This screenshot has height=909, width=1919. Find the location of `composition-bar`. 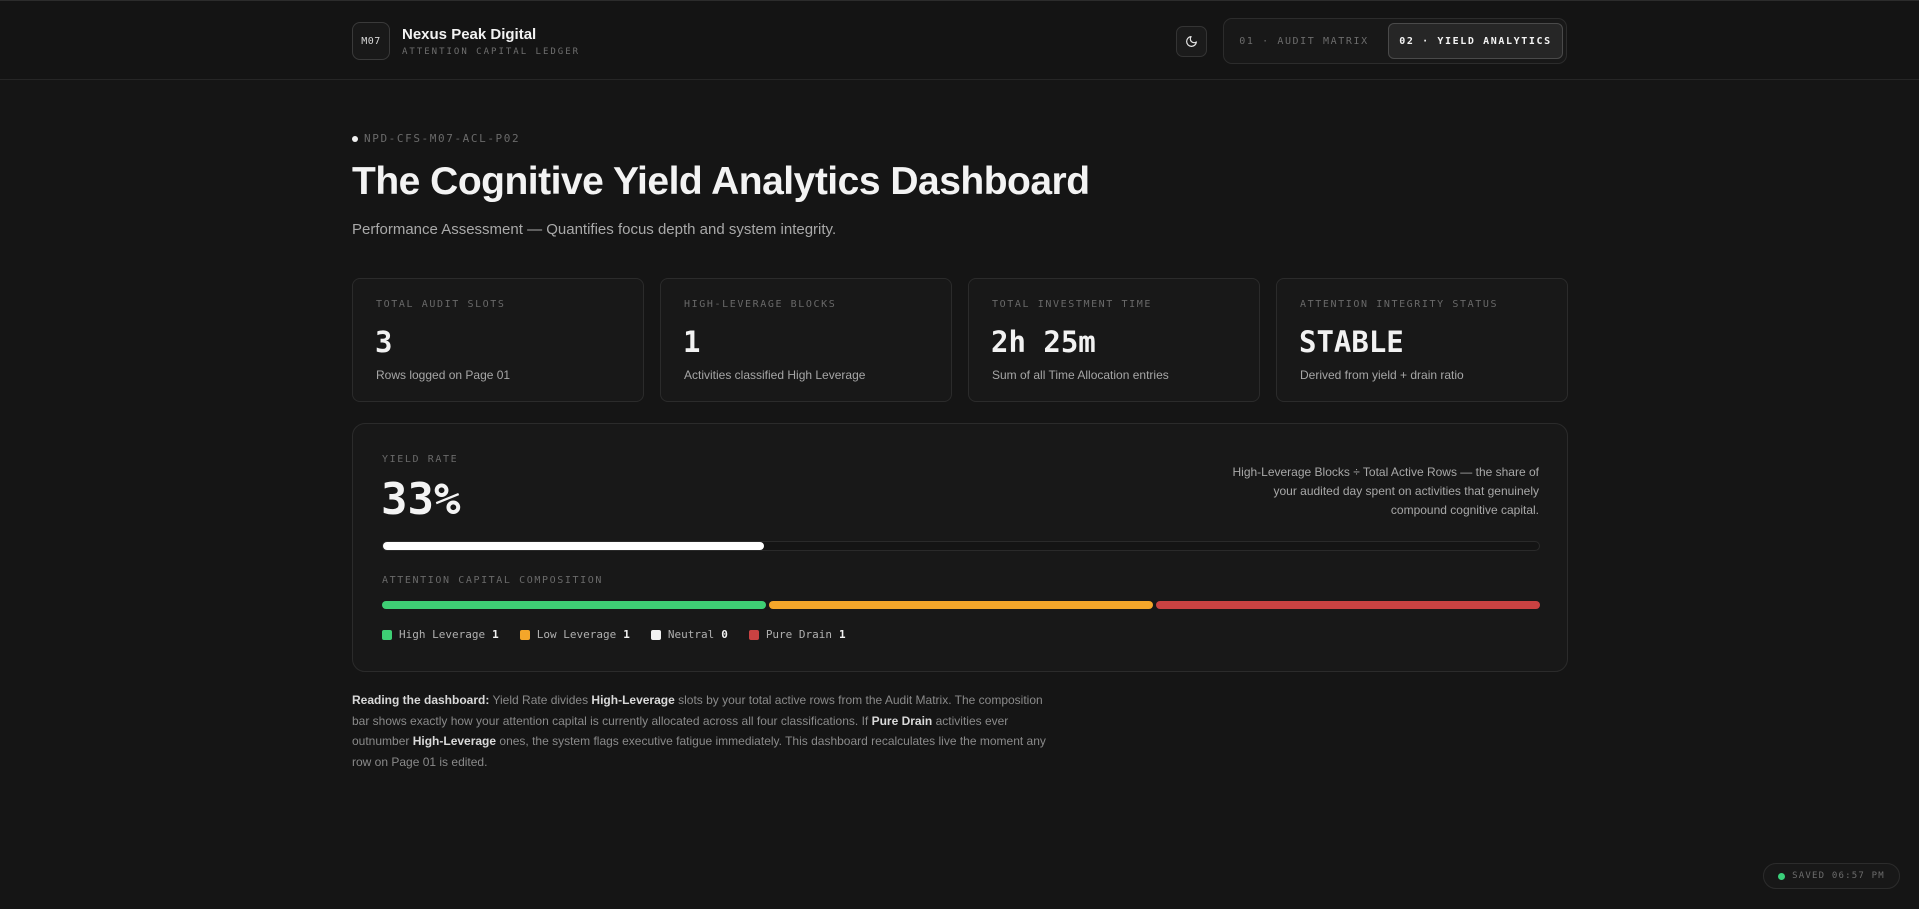

composition-bar is located at coordinates (961, 605).